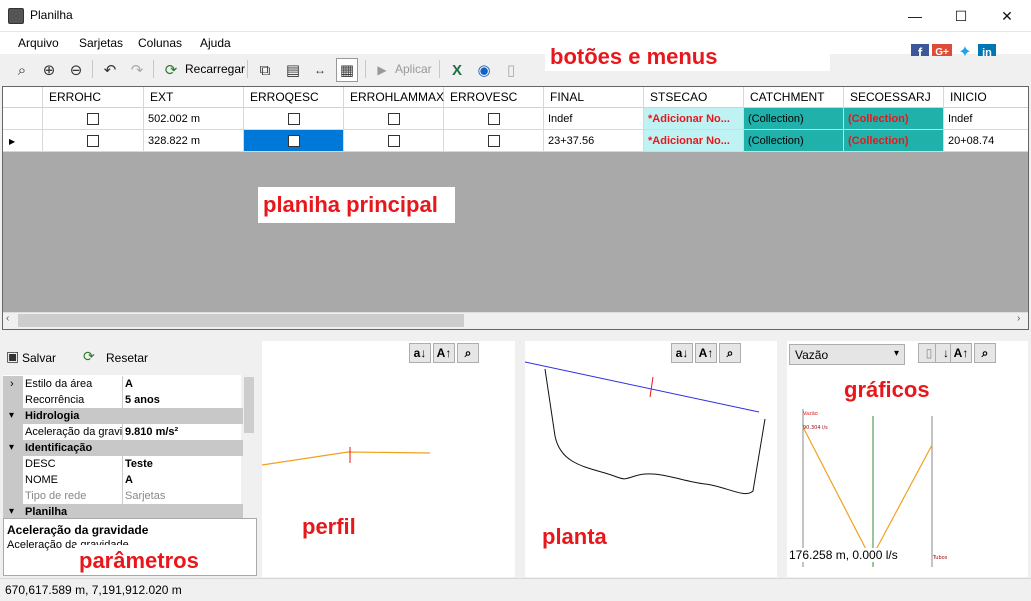 The height and width of the screenshot is (601, 1031). I want to click on save-button: Salvar, so click(39, 358).